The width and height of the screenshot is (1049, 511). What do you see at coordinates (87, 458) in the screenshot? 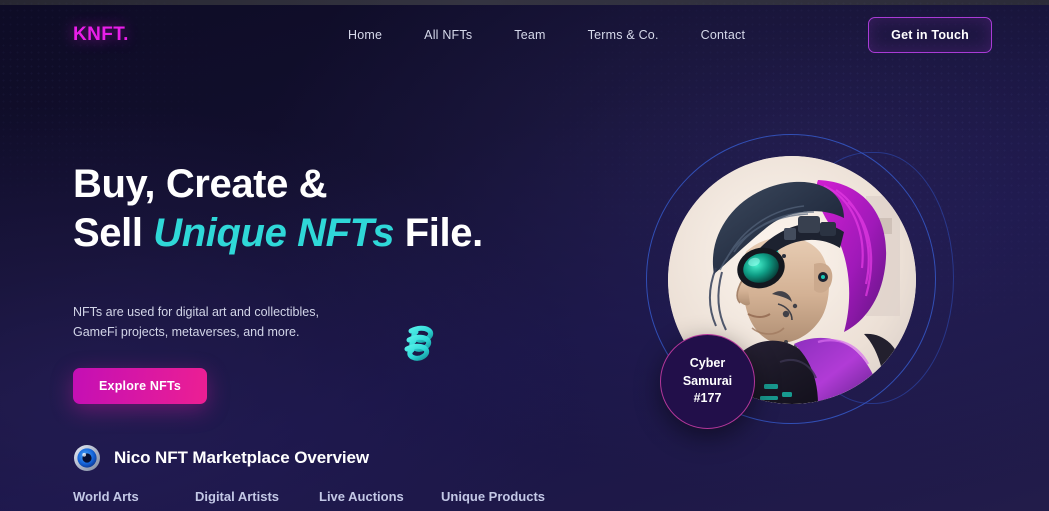
I see `eye-icon` at bounding box center [87, 458].